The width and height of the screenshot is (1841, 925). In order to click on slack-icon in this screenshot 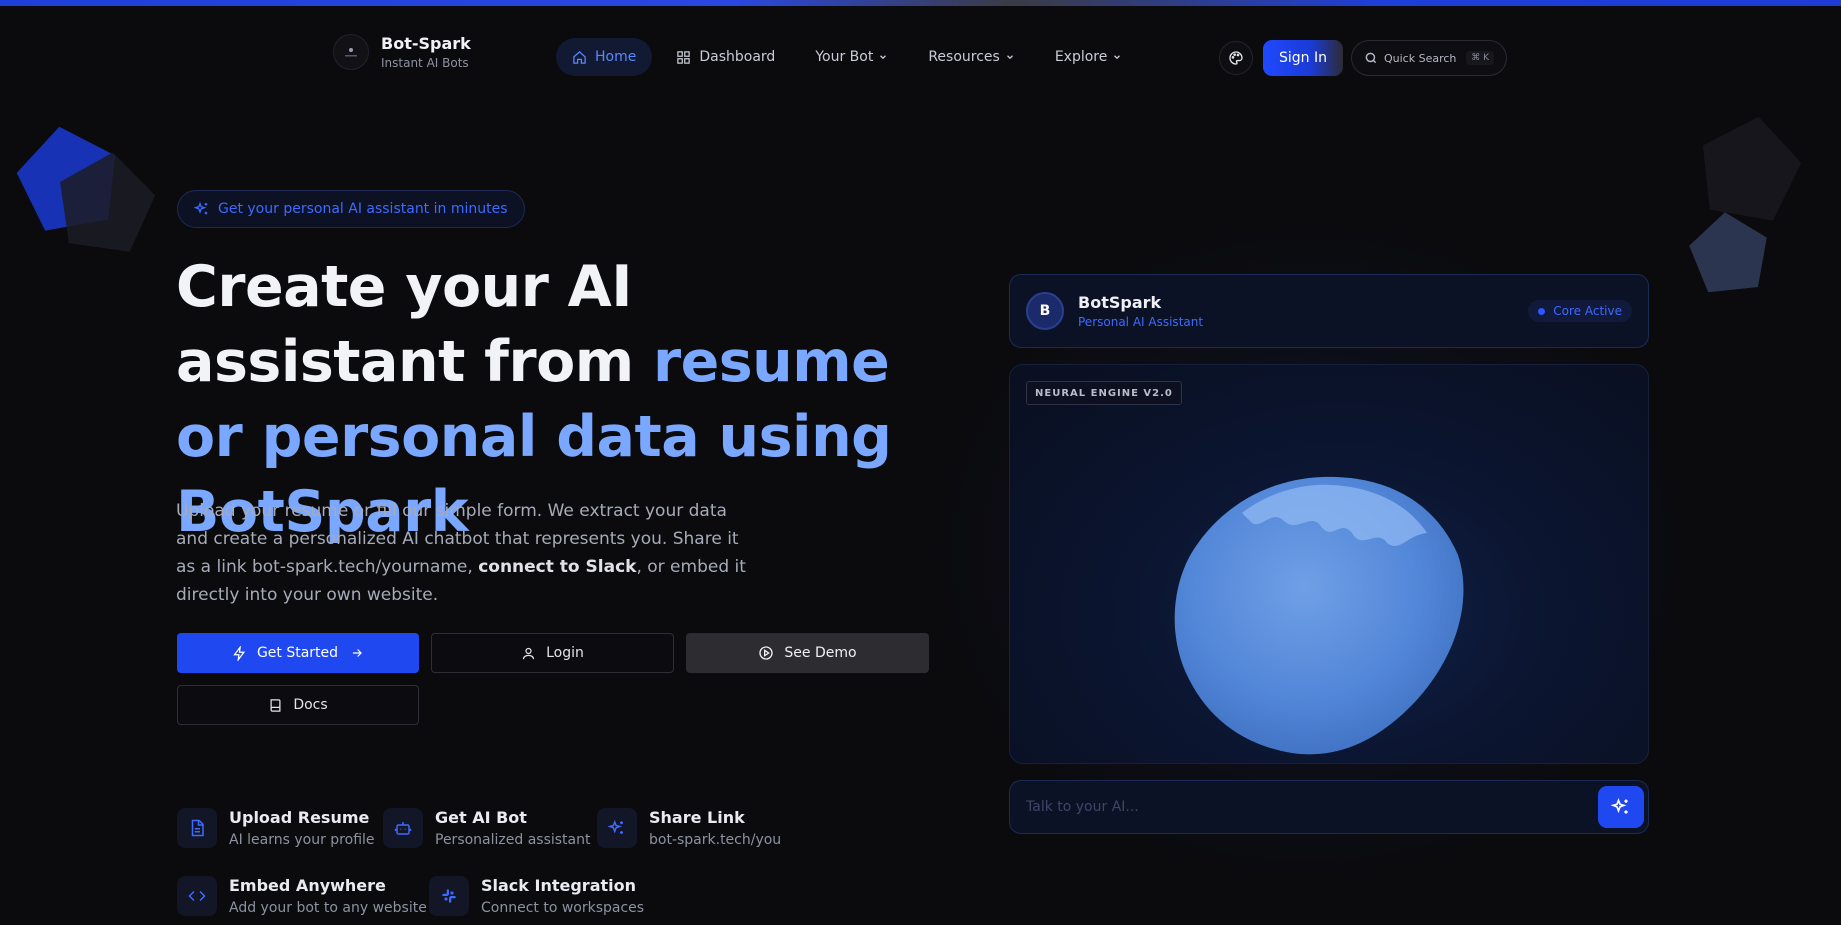, I will do `click(449, 896)`.